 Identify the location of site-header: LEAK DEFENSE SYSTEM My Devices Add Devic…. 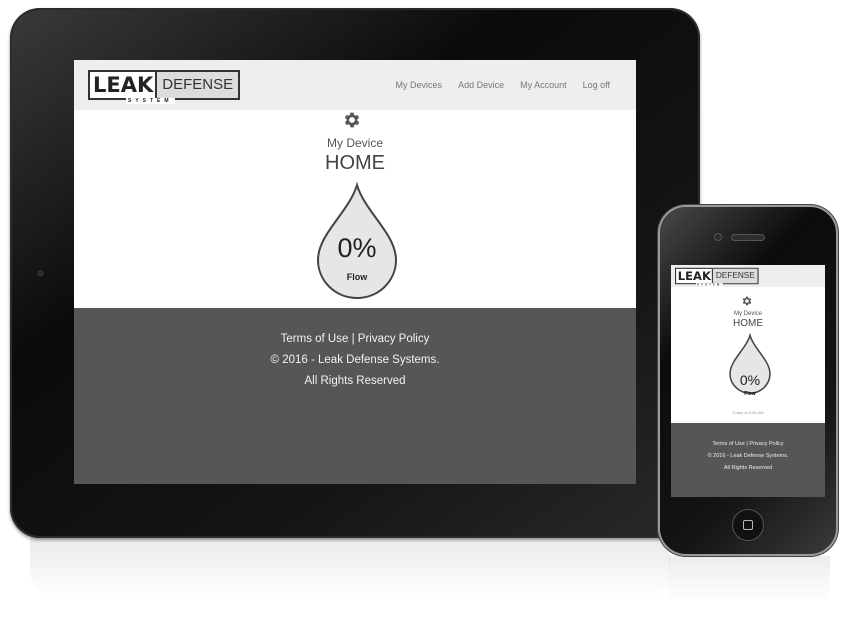
(355, 85).